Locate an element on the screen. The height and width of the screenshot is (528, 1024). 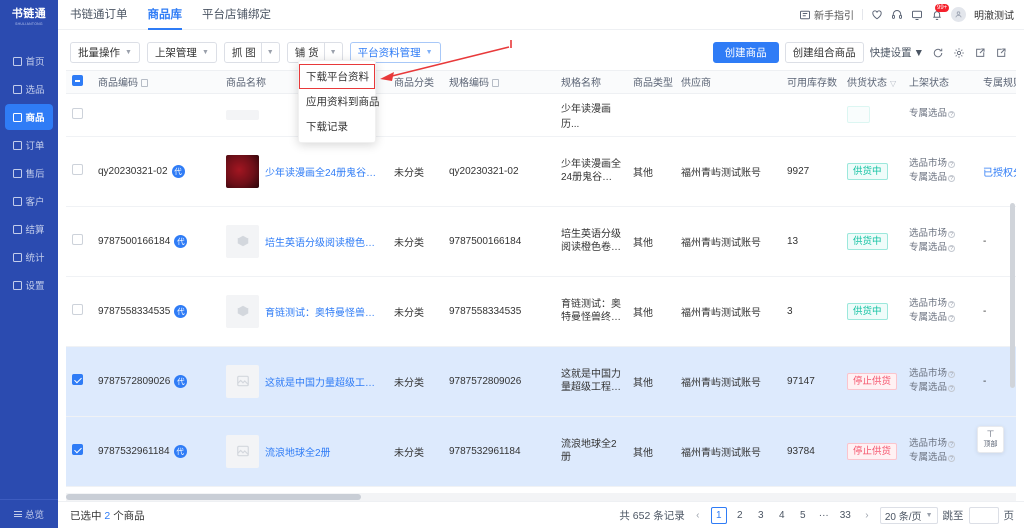
pagination-page-1: 1 is located at coordinates (718, 515).